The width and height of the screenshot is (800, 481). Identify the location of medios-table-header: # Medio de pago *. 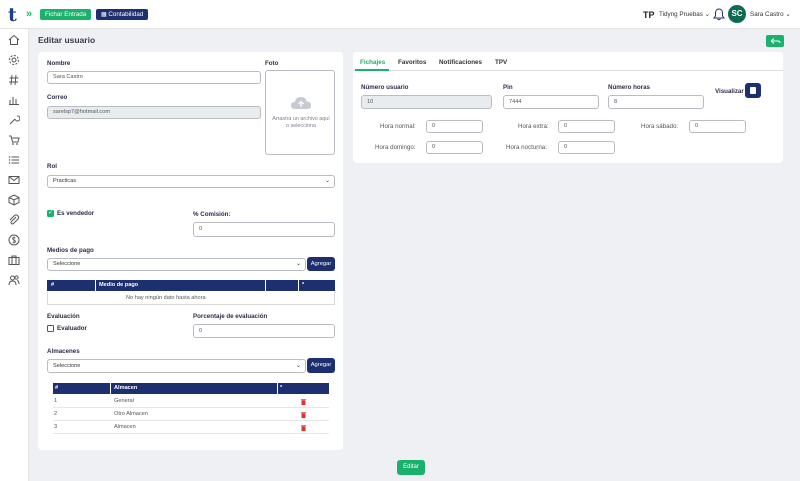
(191, 285).